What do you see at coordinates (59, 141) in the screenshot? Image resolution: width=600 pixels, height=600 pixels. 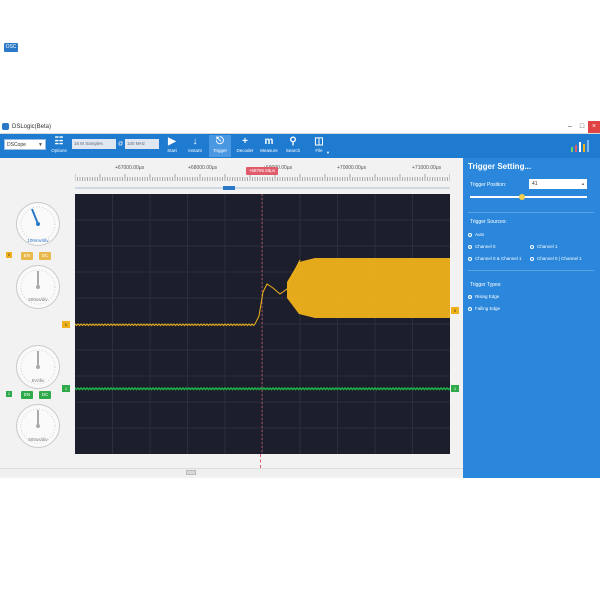 I see `sliders-icon: ☷` at bounding box center [59, 141].